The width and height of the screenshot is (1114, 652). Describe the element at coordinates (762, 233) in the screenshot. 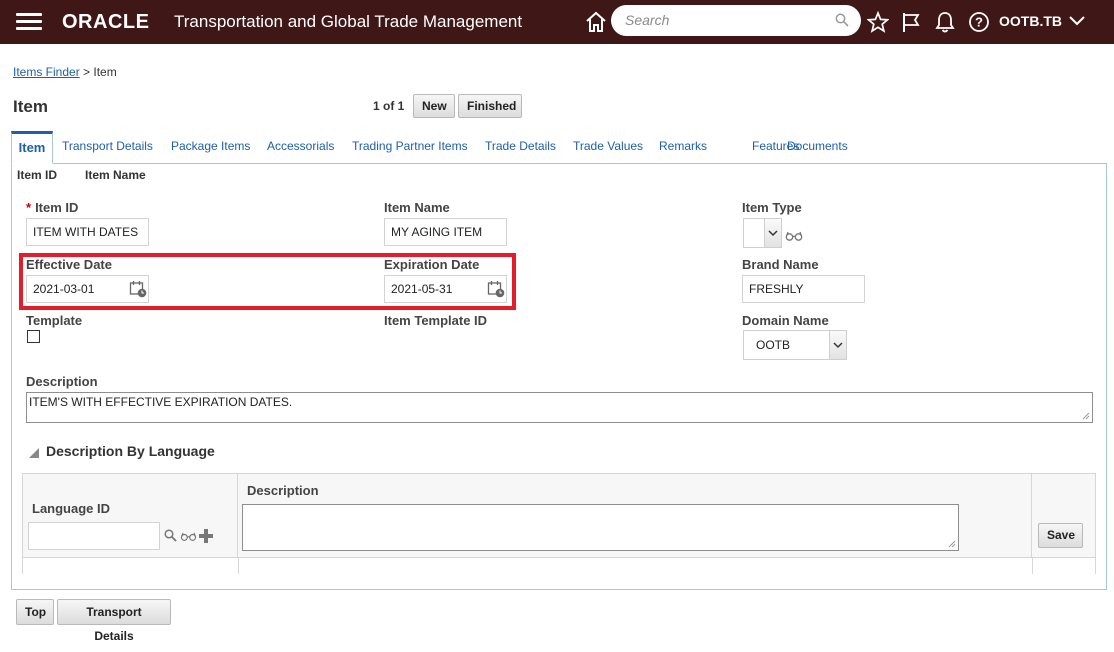

I see `item-type-select` at that location.